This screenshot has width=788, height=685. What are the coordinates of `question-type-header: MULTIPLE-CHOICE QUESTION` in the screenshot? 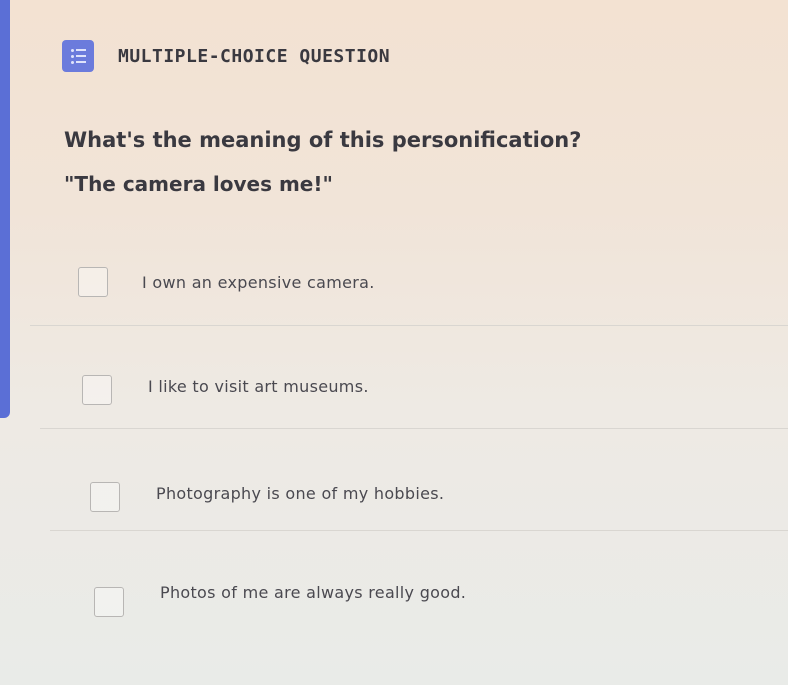 It's located at (226, 56).